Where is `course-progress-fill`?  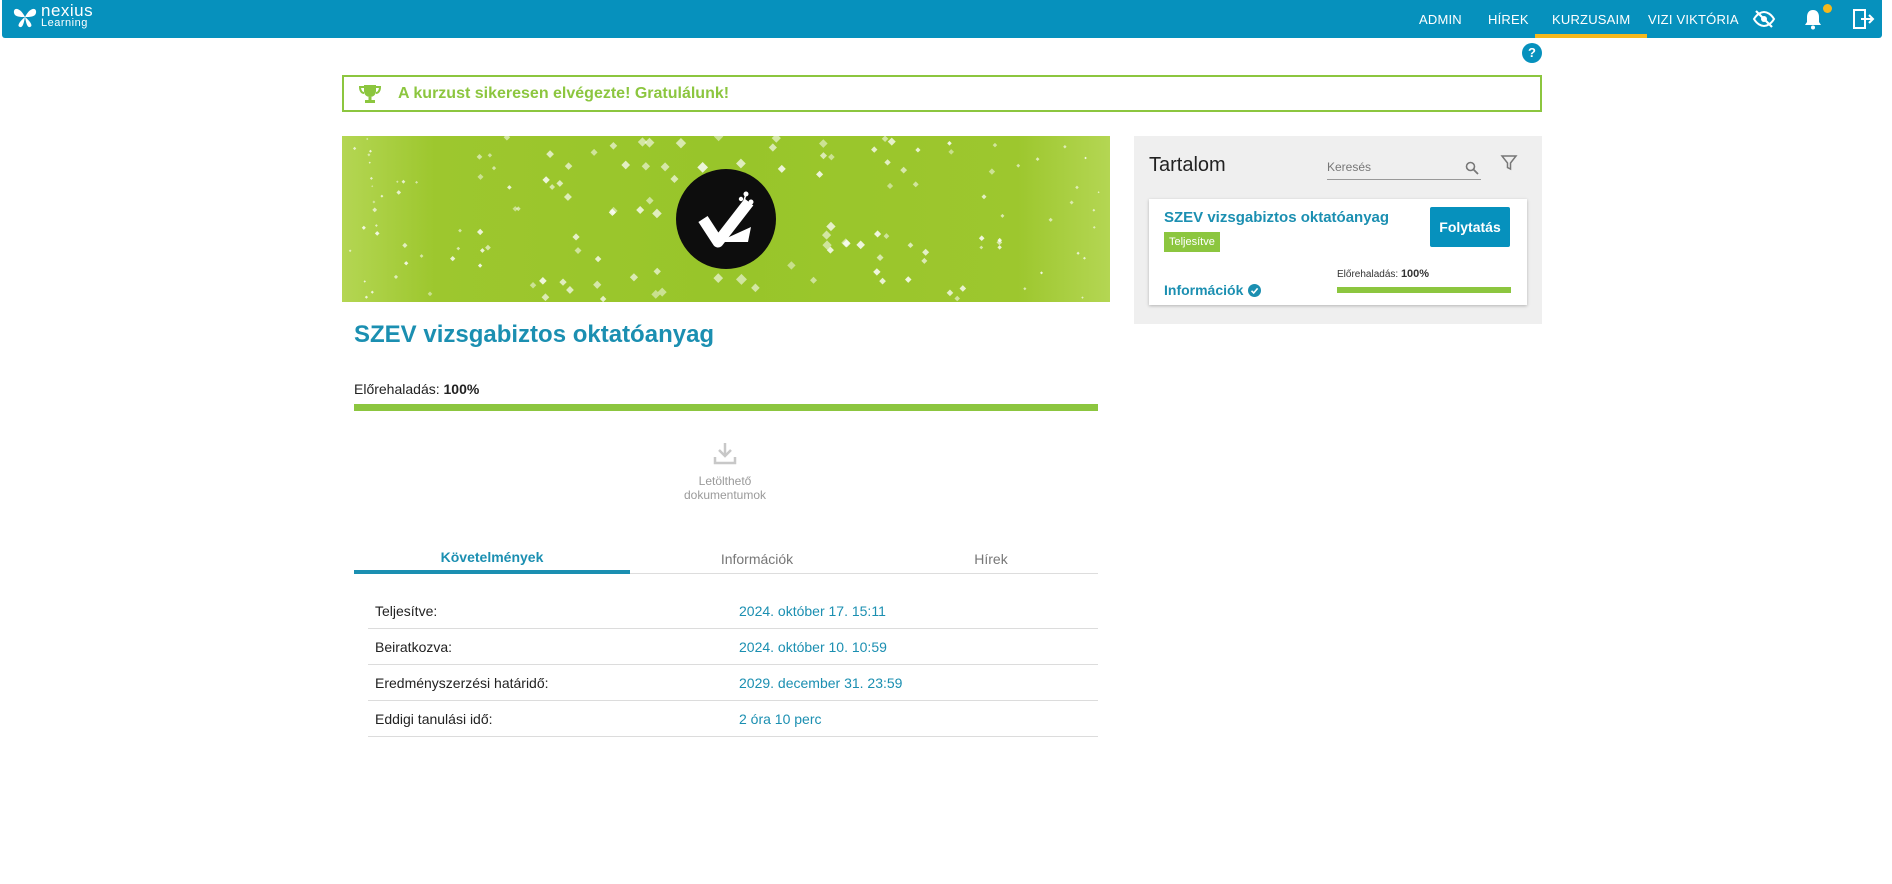 course-progress-fill is located at coordinates (726, 407).